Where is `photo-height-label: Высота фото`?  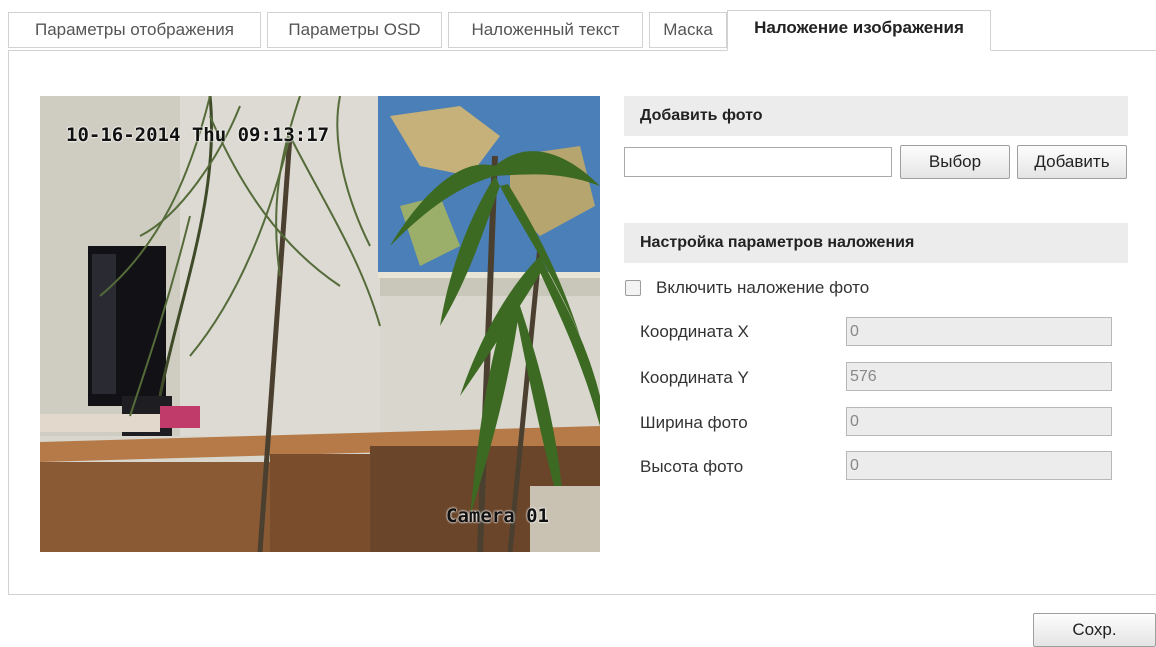
photo-height-label: Высота фото is located at coordinates (692, 466).